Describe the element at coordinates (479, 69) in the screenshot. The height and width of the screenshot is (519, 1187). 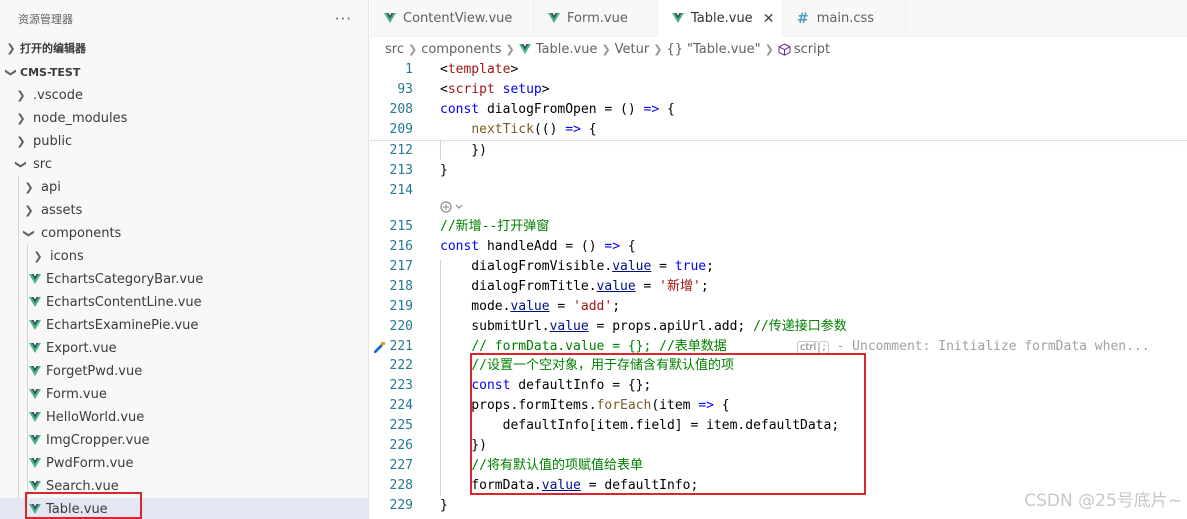
I see `code-text: <template>` at that location.